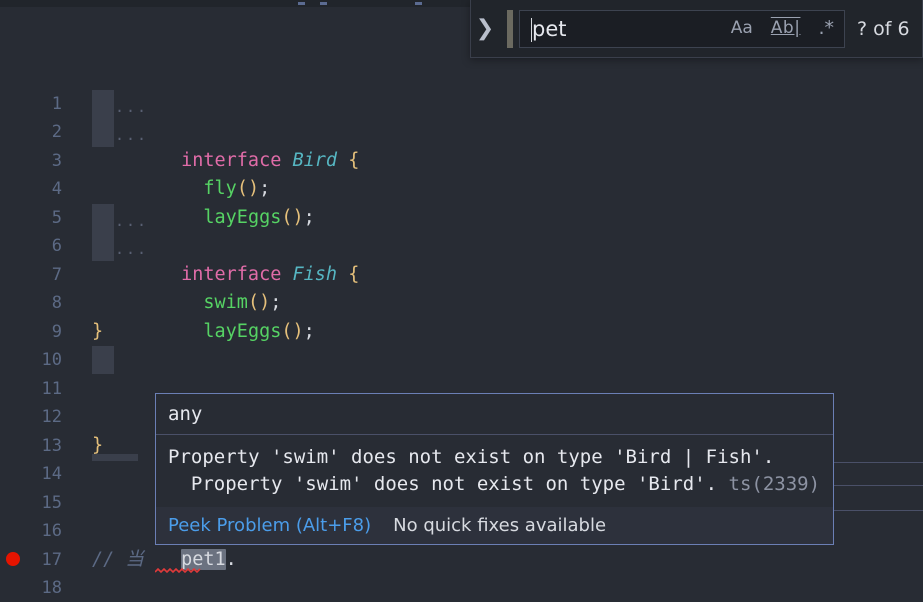 The image size is (923, 602). Describe the element at coordinates (786, 28) in the screenshot. I see `whole-word-icon: Ab|` at that location.